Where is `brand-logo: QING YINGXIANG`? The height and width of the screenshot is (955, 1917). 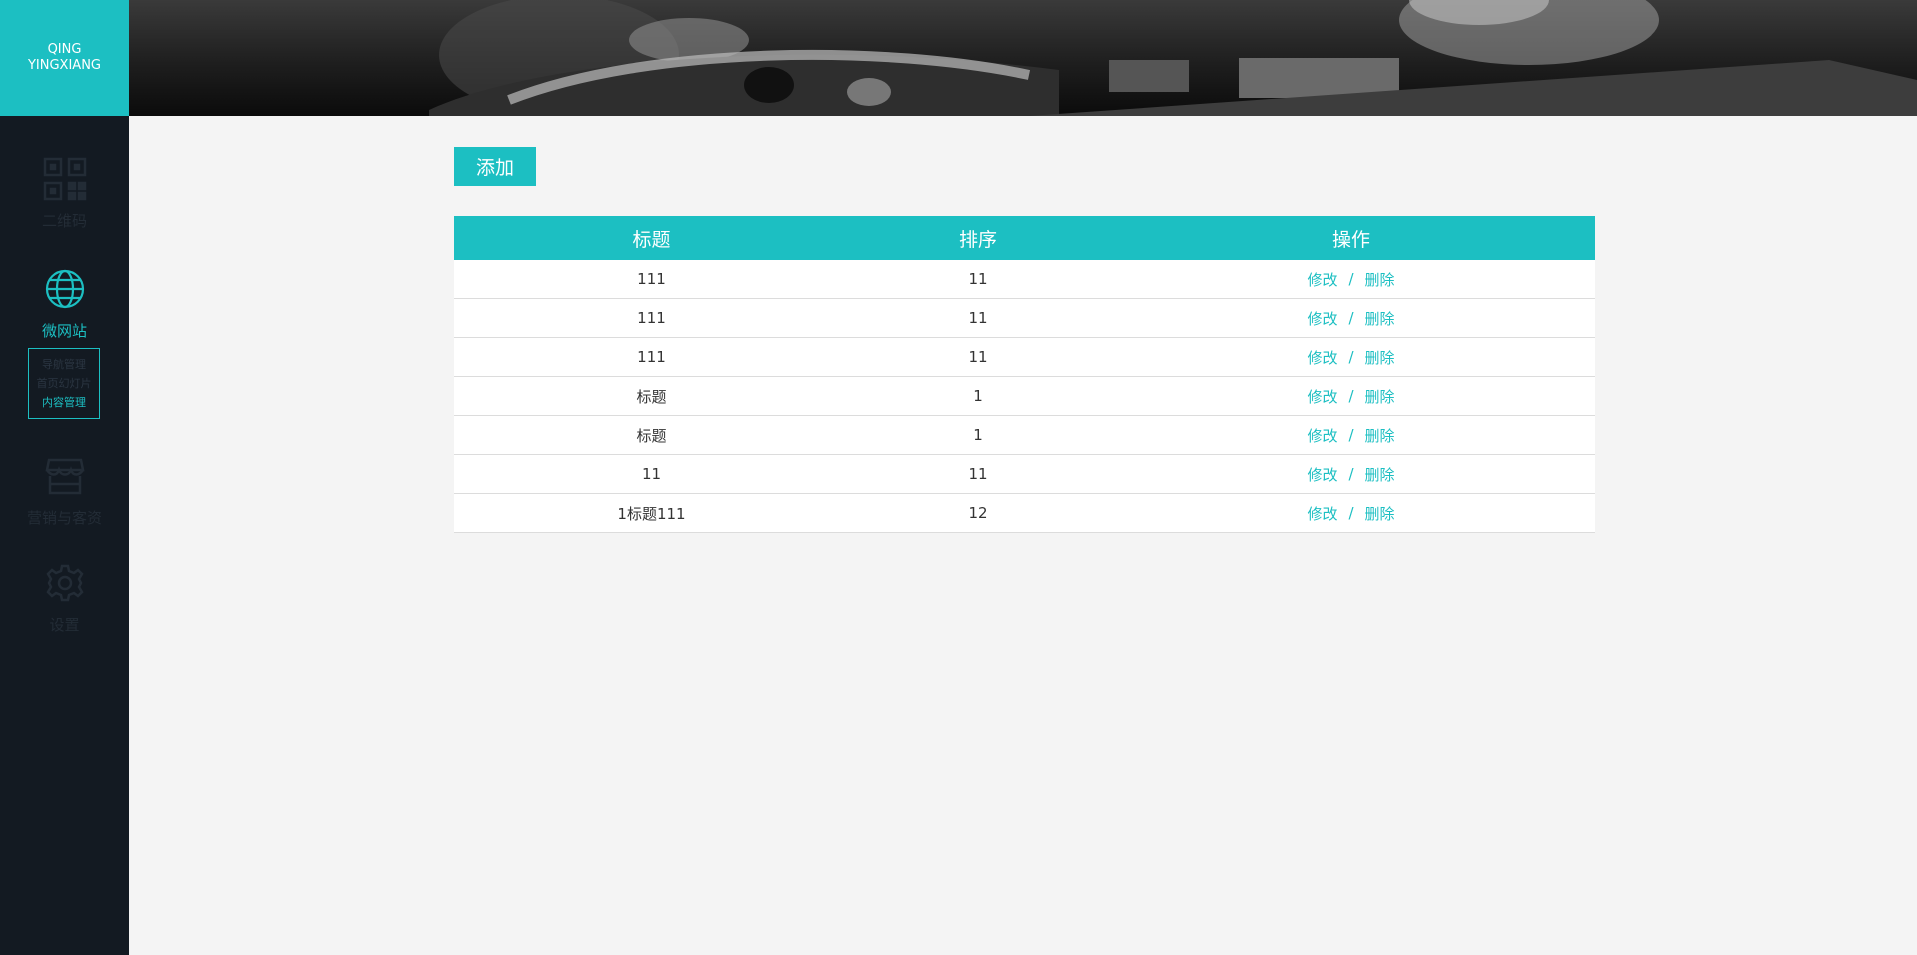 brand-logo: QING YINGXIANG is located at coordinates (64, 58).